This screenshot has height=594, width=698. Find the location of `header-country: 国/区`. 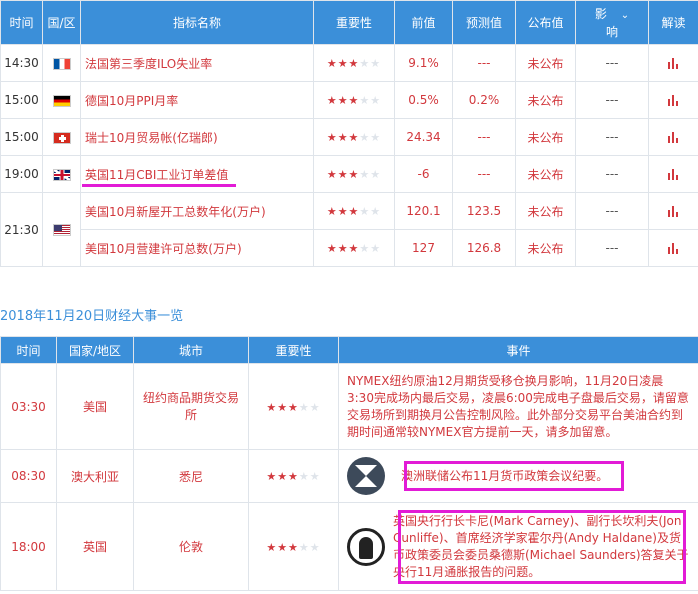

header-country: 国/区 is located at coordinates (61, 22).